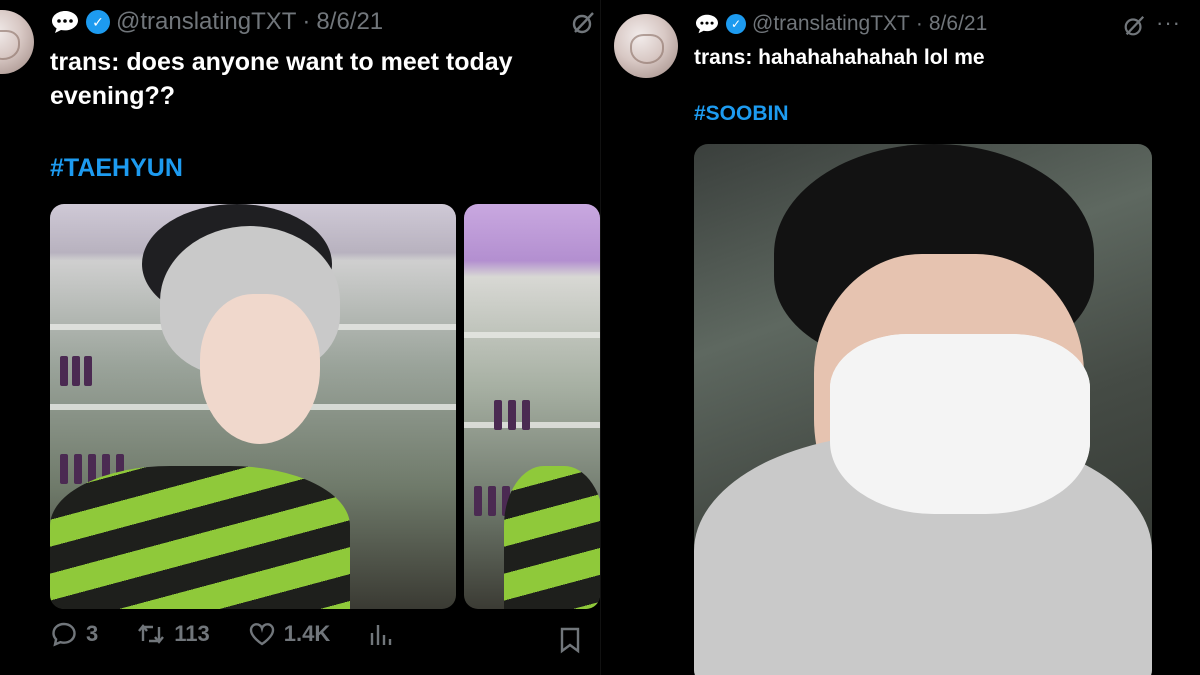 This screenshot has height=675, width=1200. I want to click on face, so click(260, 369).